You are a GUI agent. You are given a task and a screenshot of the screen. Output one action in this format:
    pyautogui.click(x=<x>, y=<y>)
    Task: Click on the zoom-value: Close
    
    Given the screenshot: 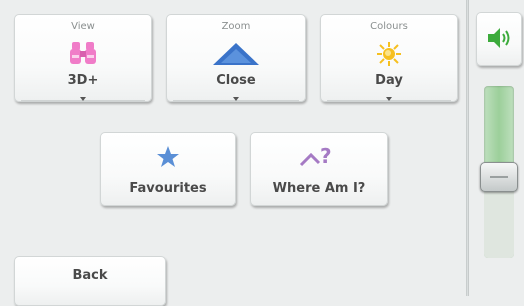 What is the action you would take?
    pyautogui.click(x=236, y=80)
    